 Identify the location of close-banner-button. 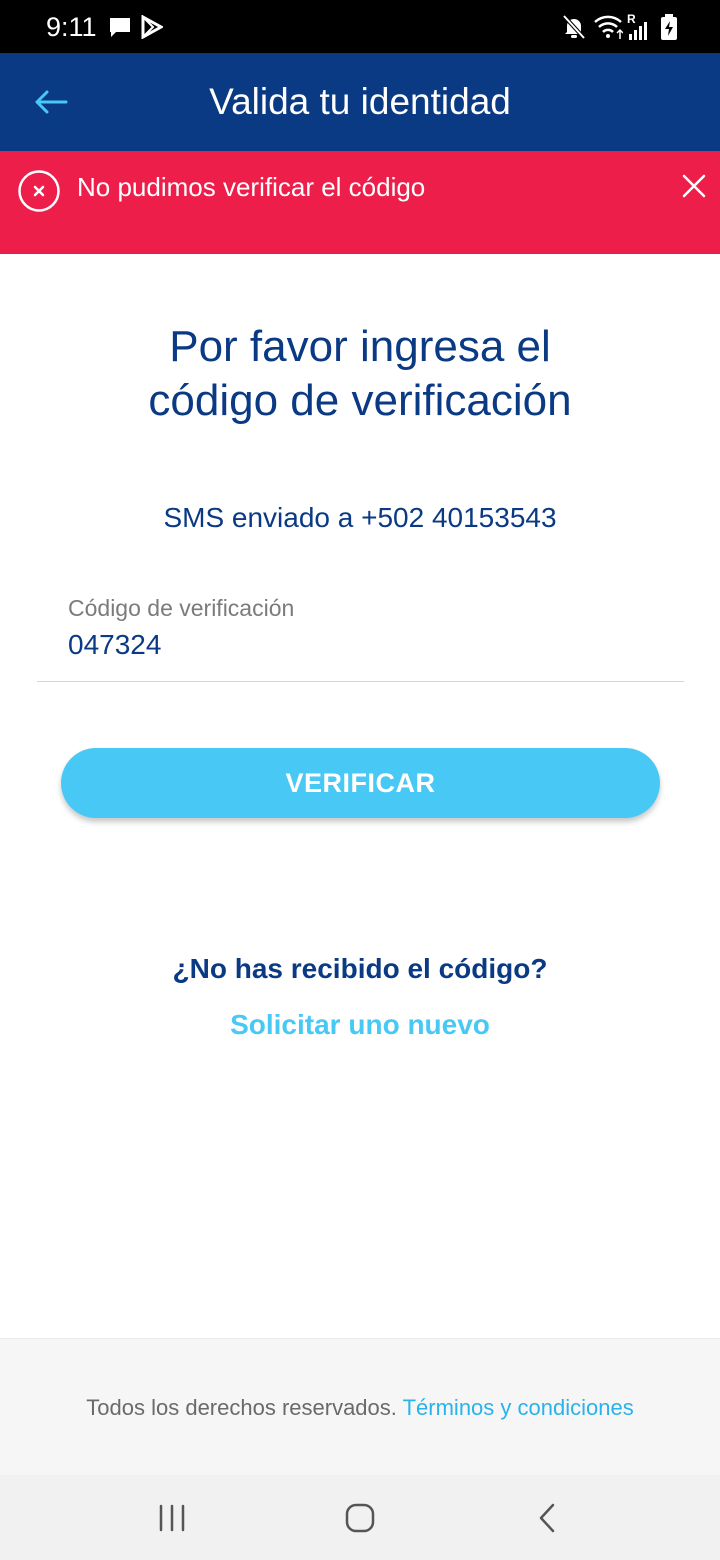
(694, 186).